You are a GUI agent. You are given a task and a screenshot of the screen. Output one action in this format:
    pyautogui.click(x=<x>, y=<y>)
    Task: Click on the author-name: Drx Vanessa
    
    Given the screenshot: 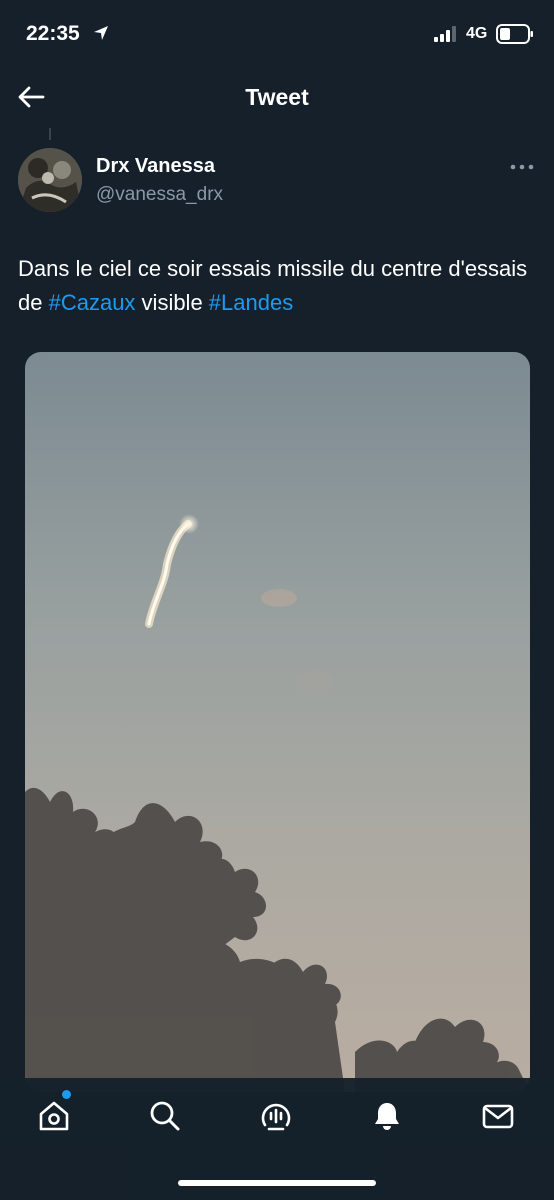 What is the action you would take?
    pyautogui.click(x=155, y=166)
    